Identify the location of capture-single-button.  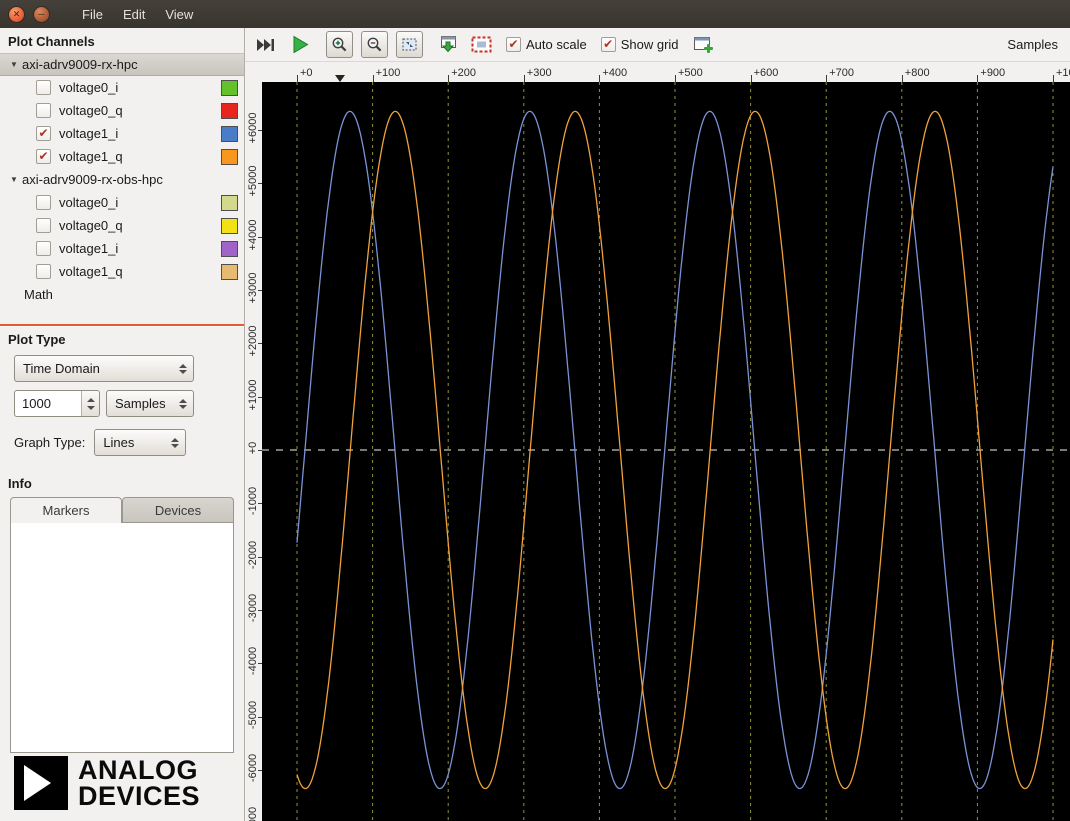
(265, 45).